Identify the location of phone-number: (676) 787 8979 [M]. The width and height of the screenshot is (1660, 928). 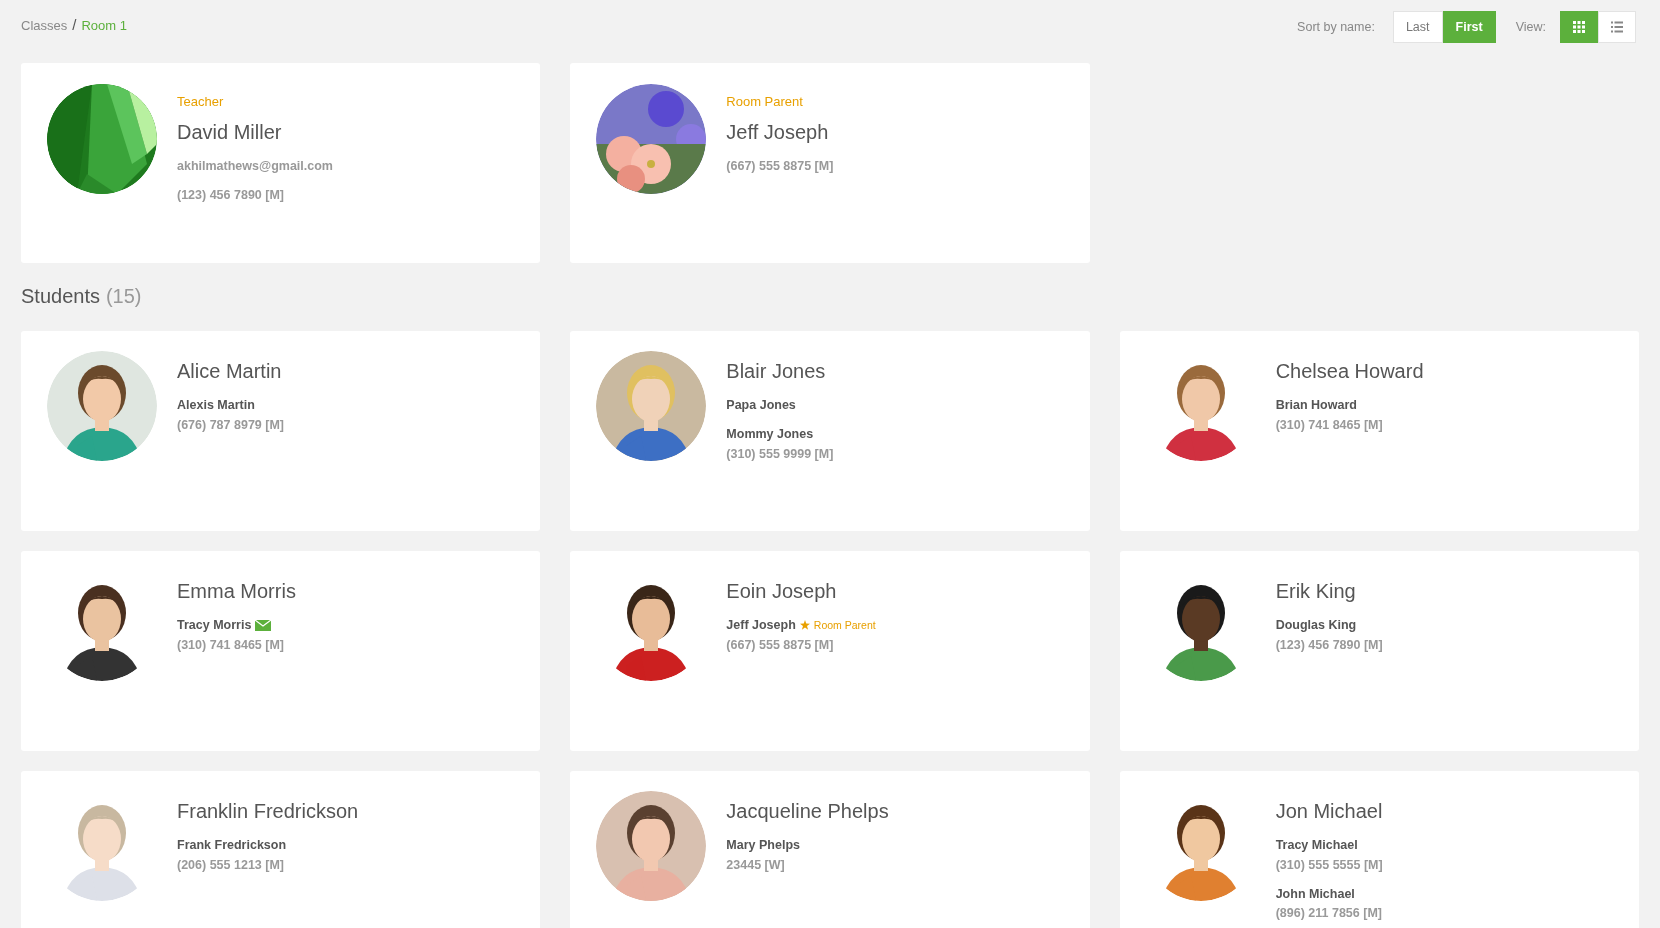
(230, 425).